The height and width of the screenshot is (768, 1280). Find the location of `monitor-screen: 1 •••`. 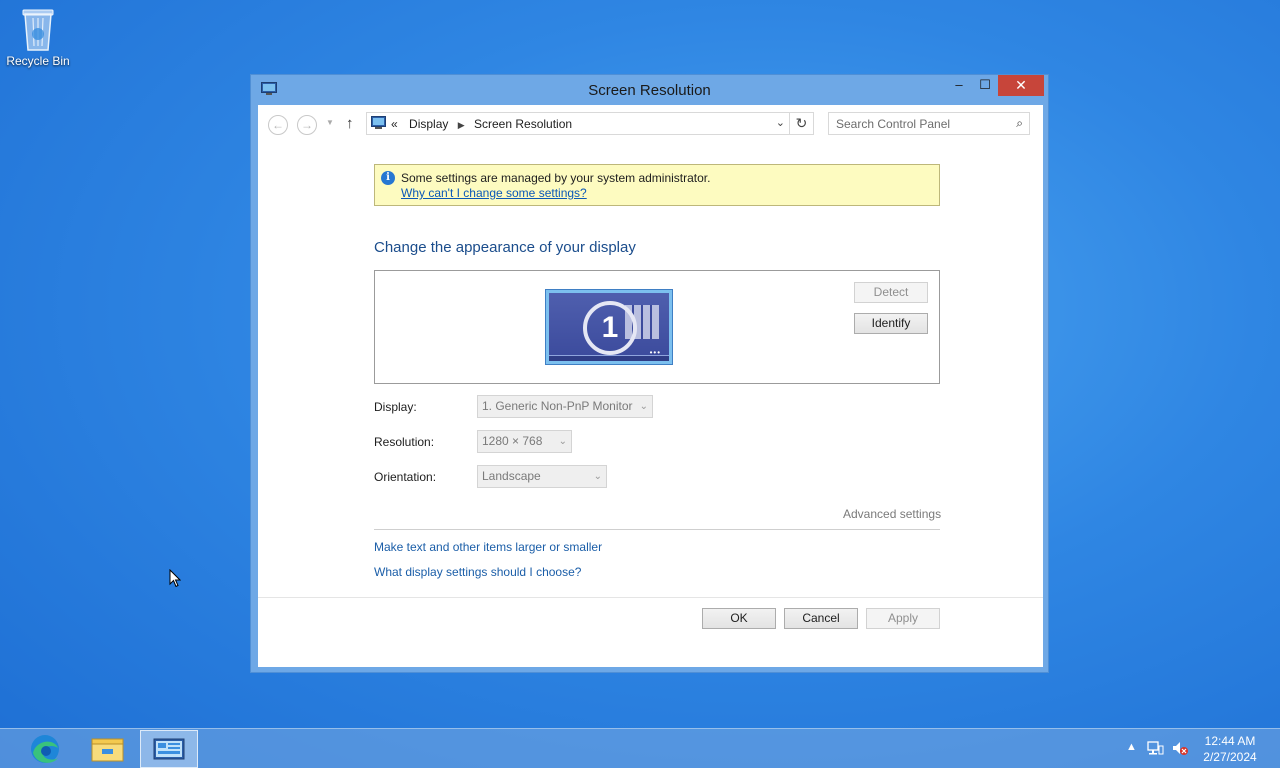

monitor-screen: 1 ••• is located at coordinates (609, 327).